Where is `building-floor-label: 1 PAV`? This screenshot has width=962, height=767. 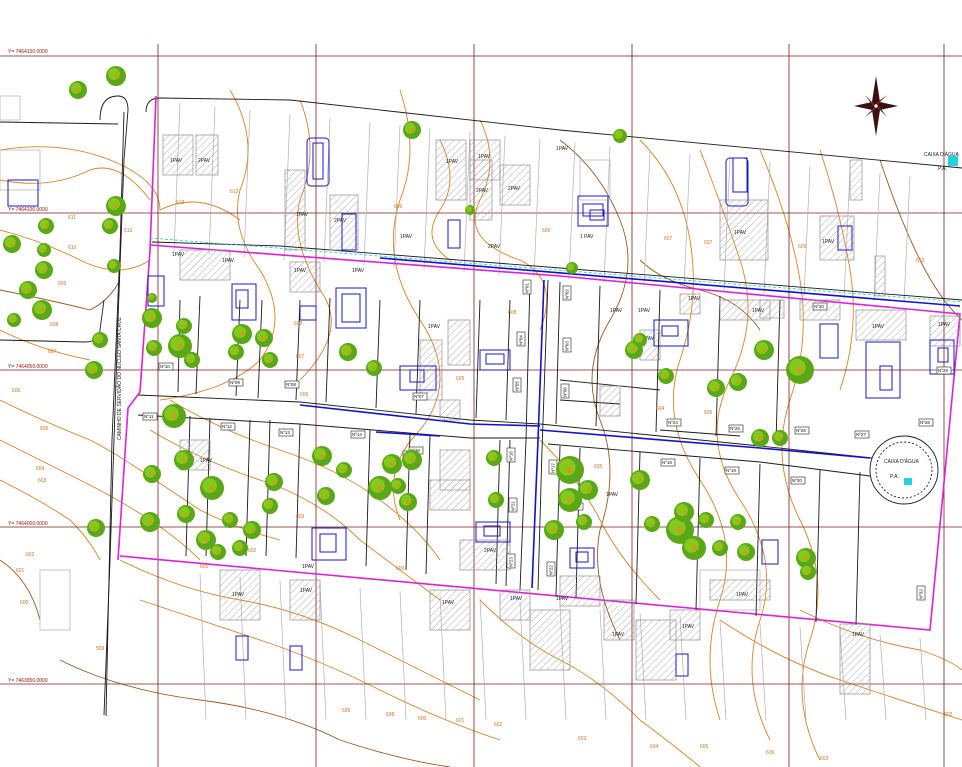 building-floor-label: 1 PAV is located at coordinates (587, 237).